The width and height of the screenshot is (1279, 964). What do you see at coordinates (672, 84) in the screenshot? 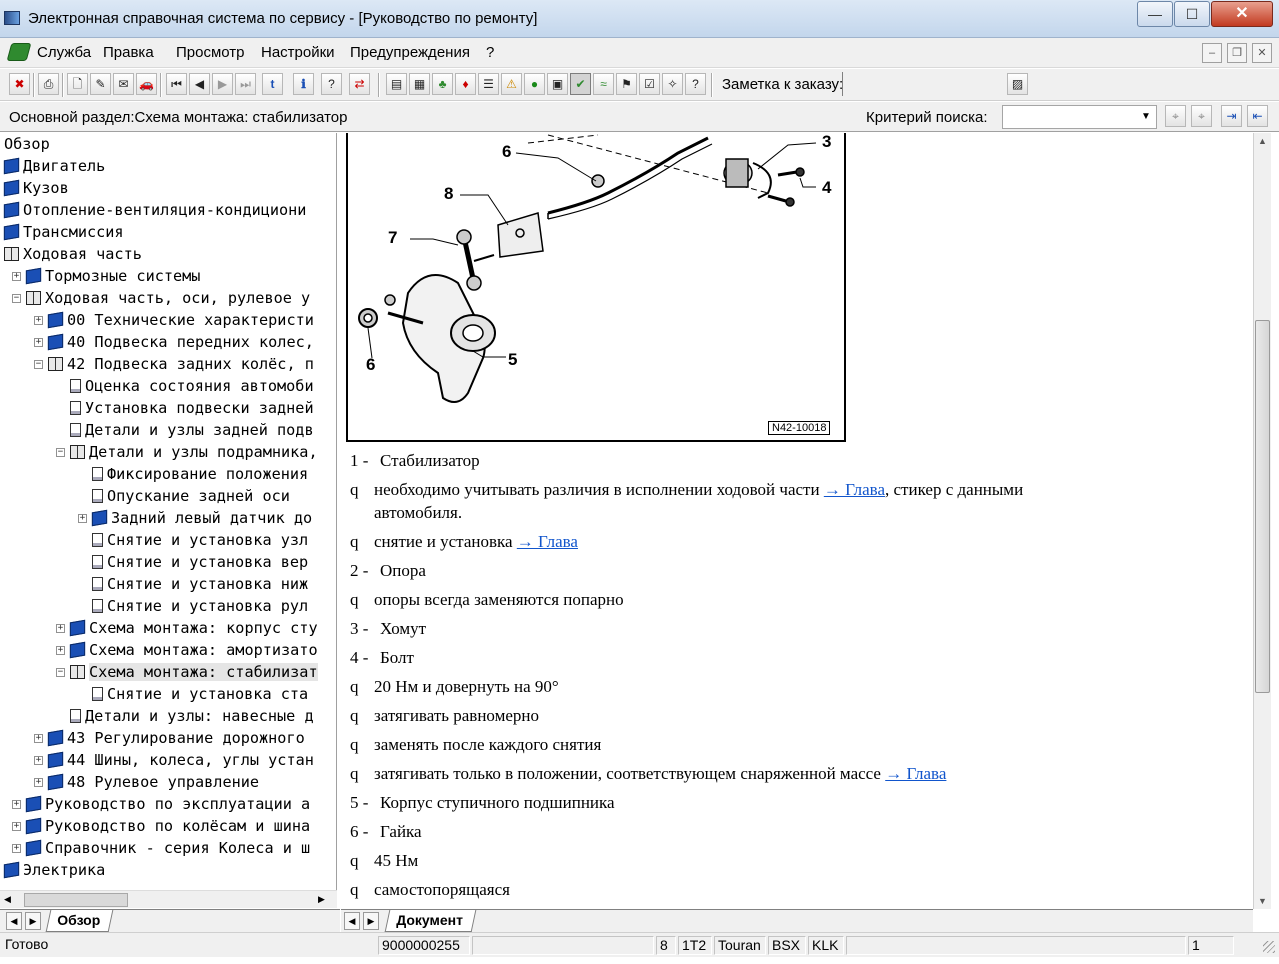
I see `star-icon: ✧` at bounding box center [672, 84].